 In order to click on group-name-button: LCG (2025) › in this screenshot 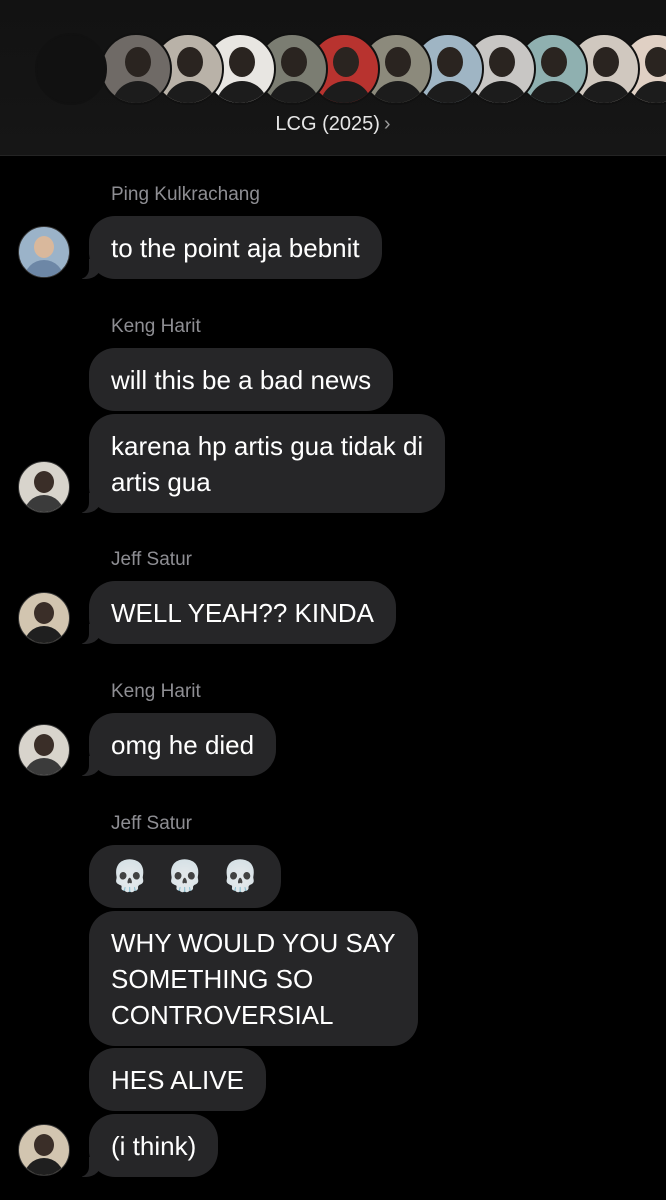, I will do `click(333, 124)`.